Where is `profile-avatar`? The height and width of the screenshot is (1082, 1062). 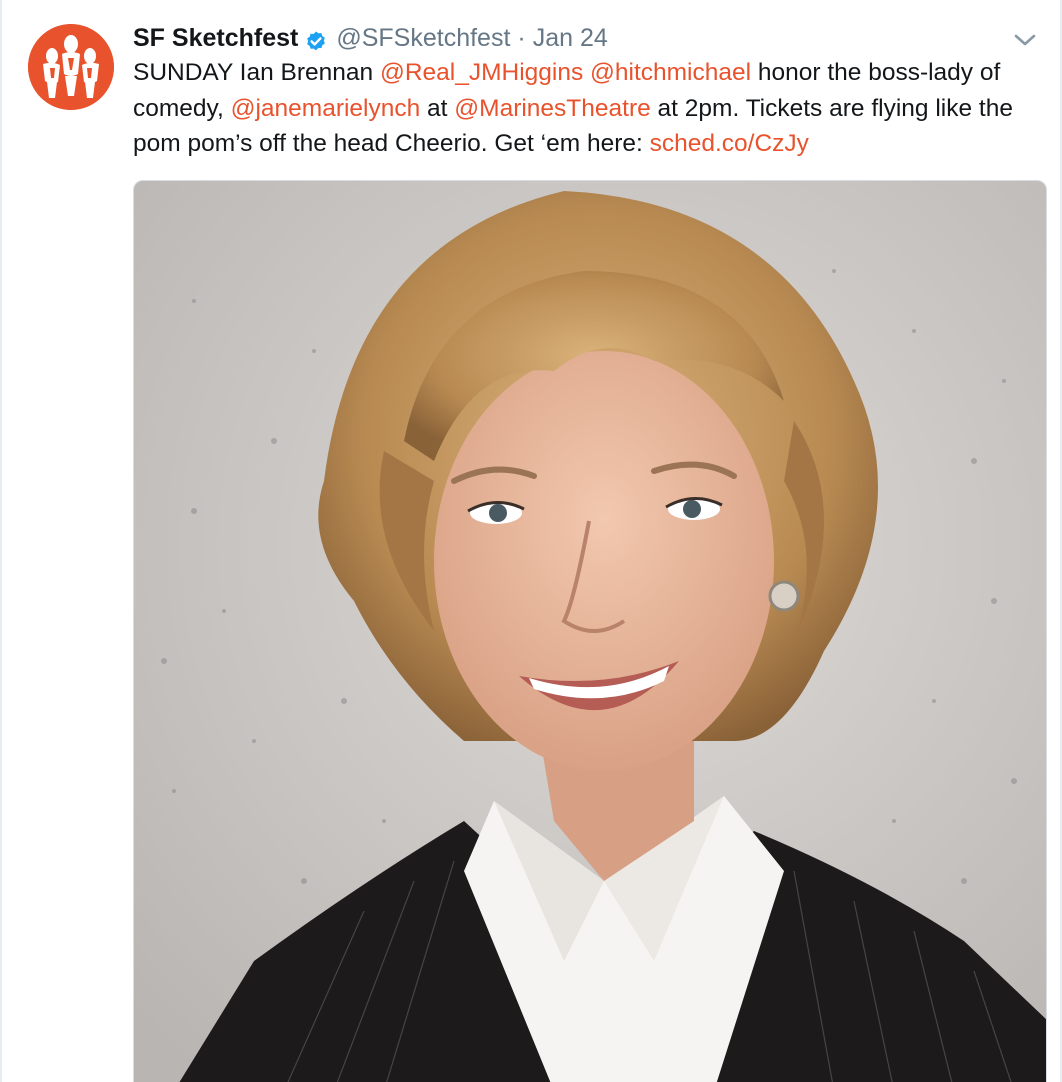 profile-avatar is located at coordinates (71, 67).